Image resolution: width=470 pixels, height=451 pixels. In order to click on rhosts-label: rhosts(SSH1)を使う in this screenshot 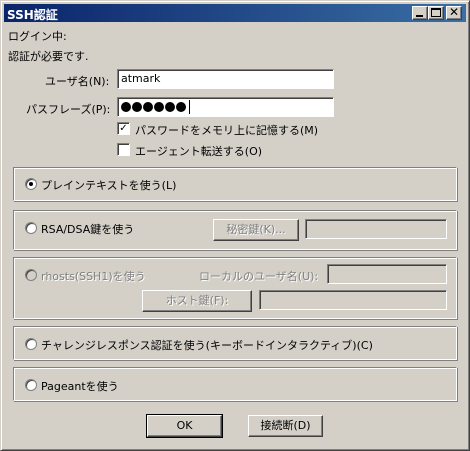, I will do `click(93, 276)`.